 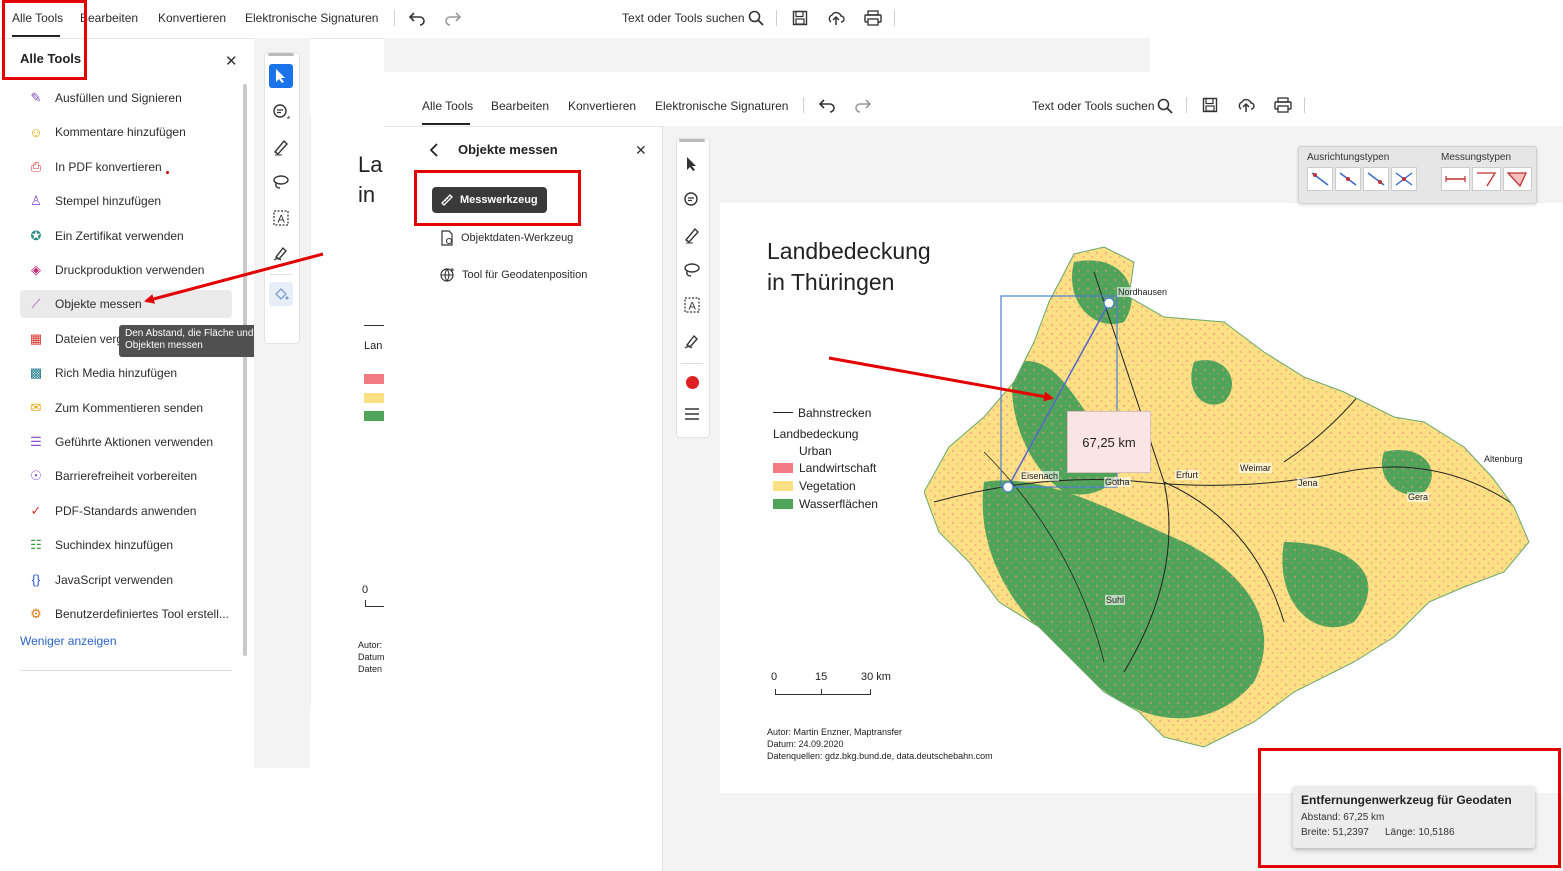 What do you see at coordinates (1117, 482) in the screenshot?
I see `city-gotha: Gotha` at bounding box center [1117, 482].